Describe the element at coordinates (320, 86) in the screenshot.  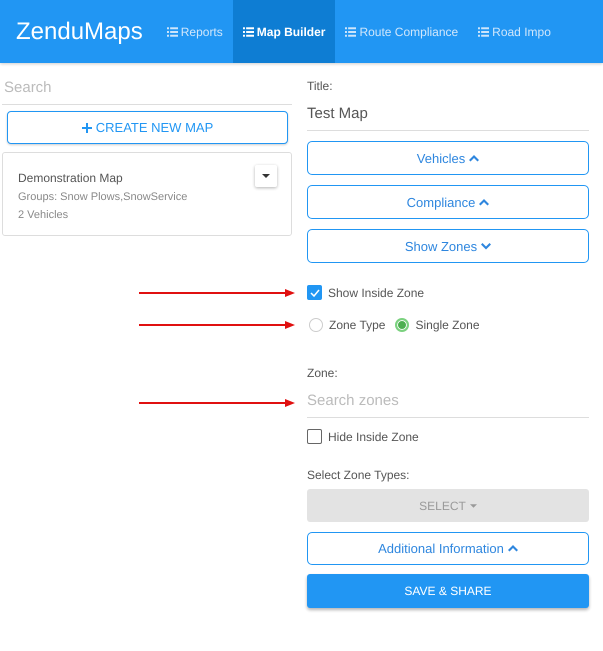
I see `title-label: Title:` at that location.